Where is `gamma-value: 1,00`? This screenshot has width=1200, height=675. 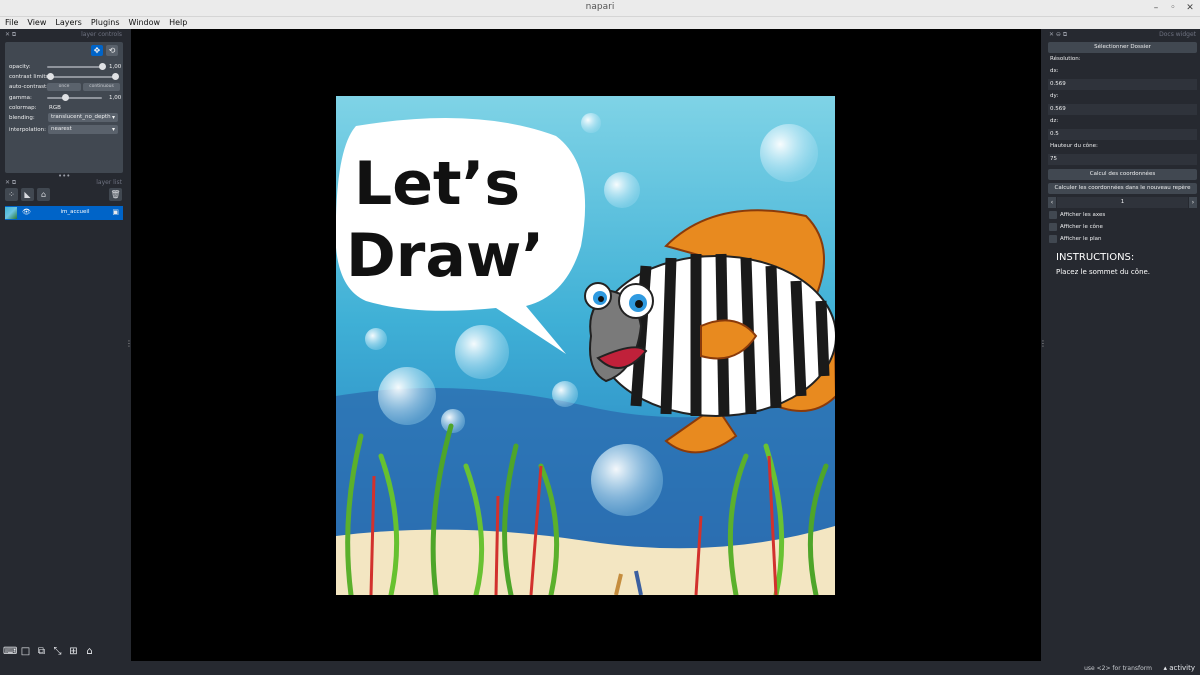
gamma-value: 1,00 is located at coordinates (115, 98).